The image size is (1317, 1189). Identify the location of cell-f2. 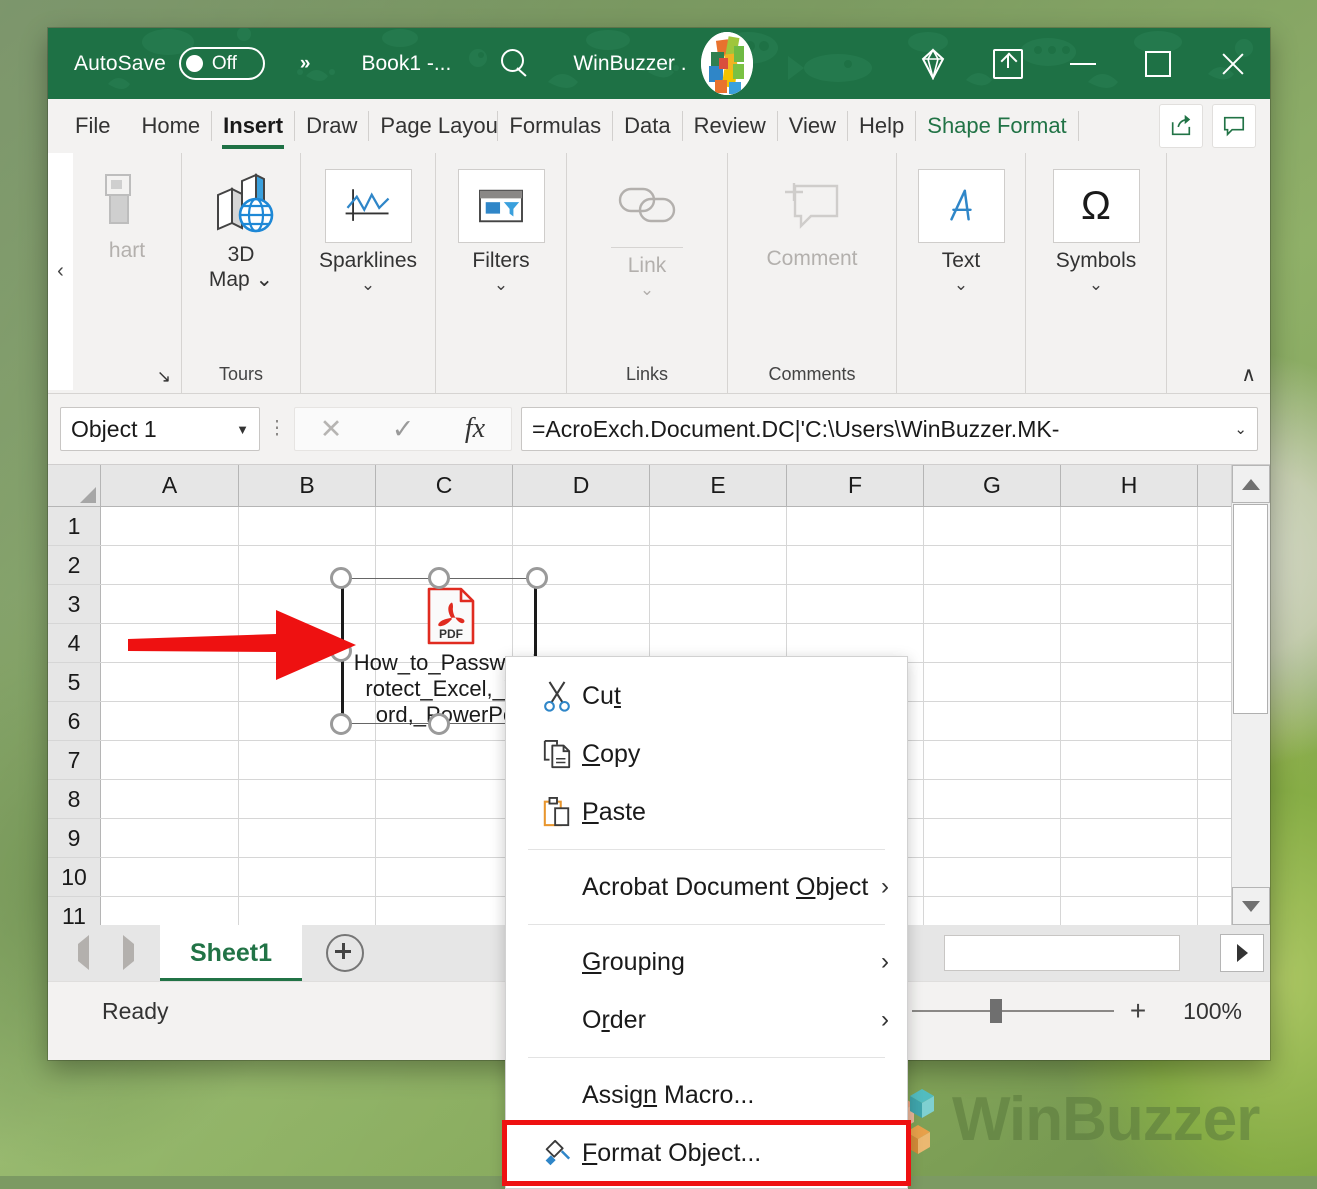
(855, 565).